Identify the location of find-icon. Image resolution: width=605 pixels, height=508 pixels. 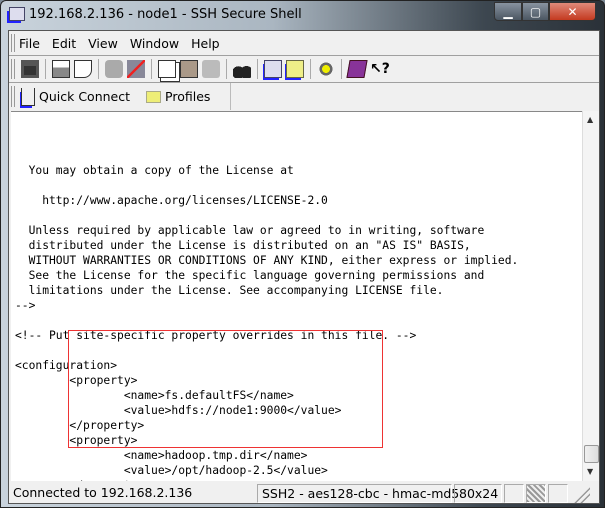
(242, 69).